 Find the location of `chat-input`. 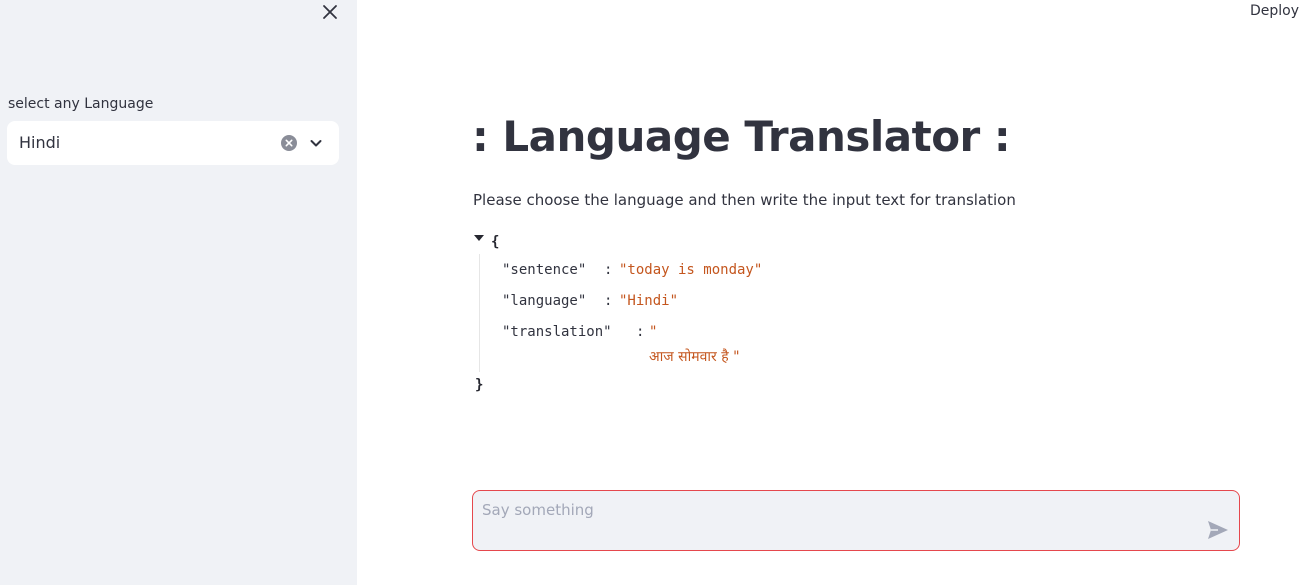

chat-input is located at coordinates (832, 521).